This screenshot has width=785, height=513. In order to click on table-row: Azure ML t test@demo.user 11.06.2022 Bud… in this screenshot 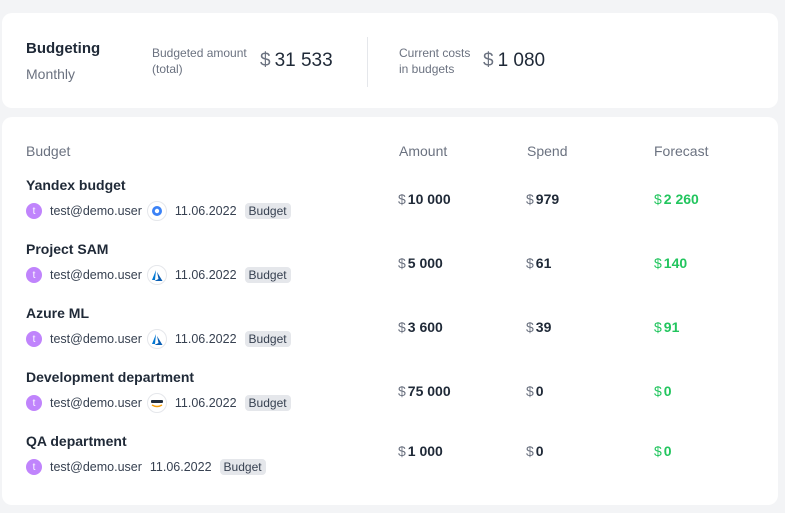, I will do `click(390, 337)`.